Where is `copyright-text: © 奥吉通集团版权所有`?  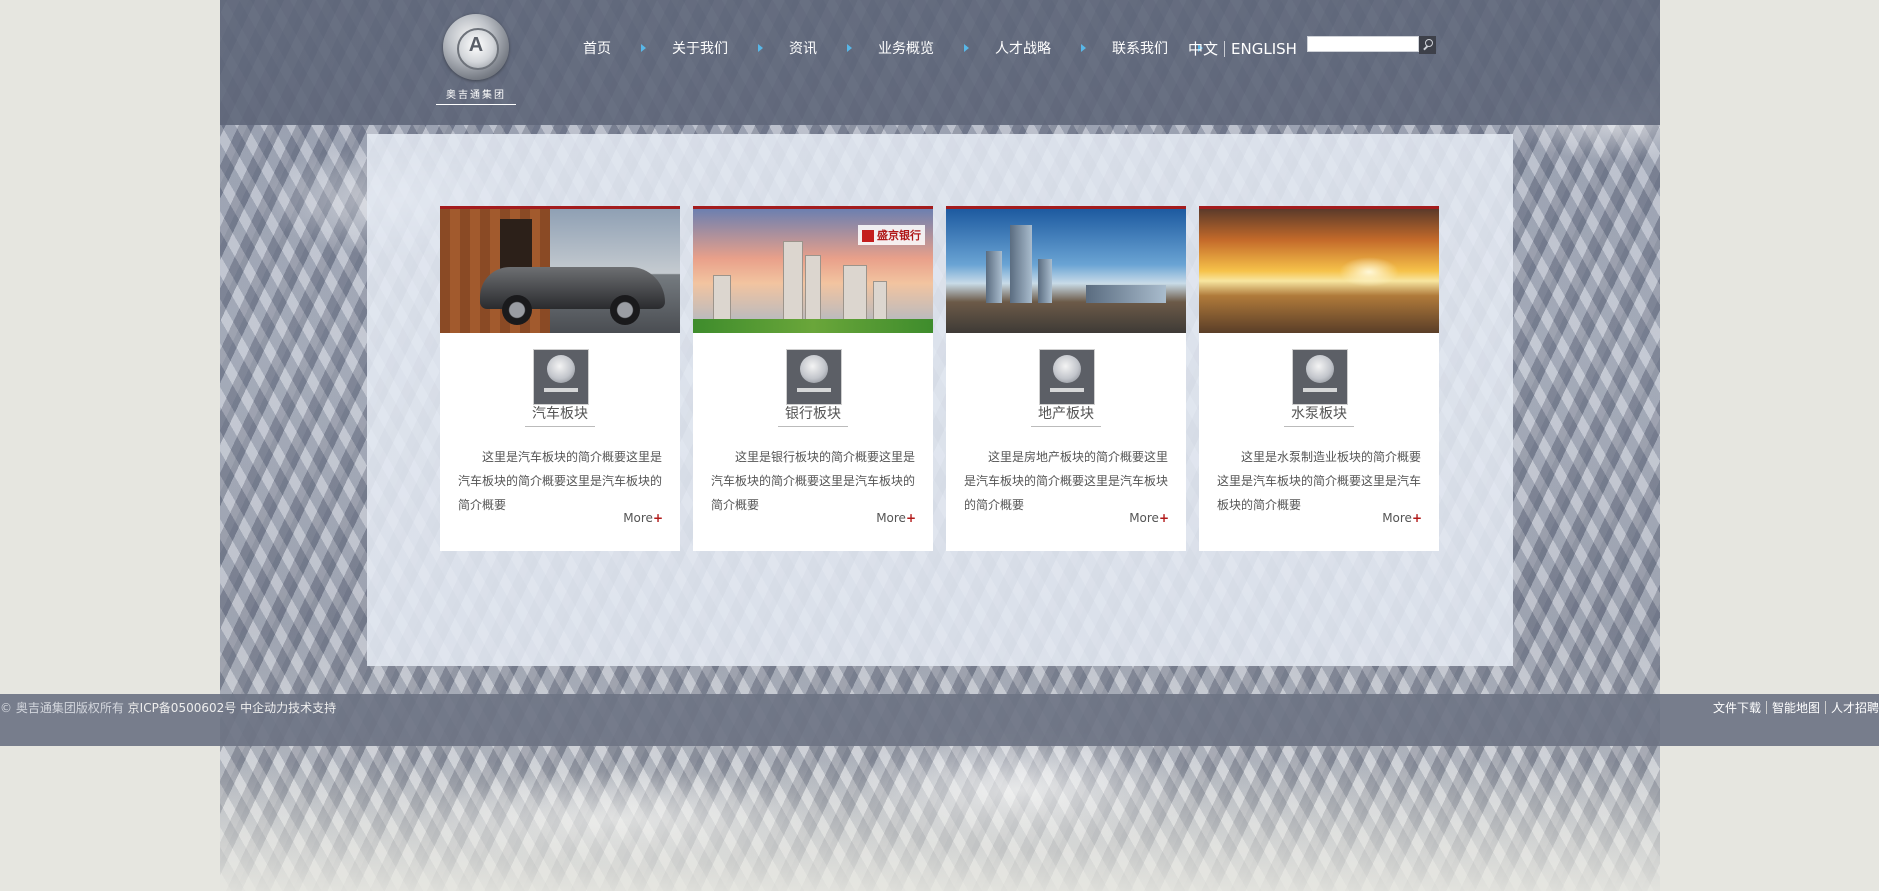
copyright-text: © 奥吉通集团版权所有 is located at coordinates (62, 708).